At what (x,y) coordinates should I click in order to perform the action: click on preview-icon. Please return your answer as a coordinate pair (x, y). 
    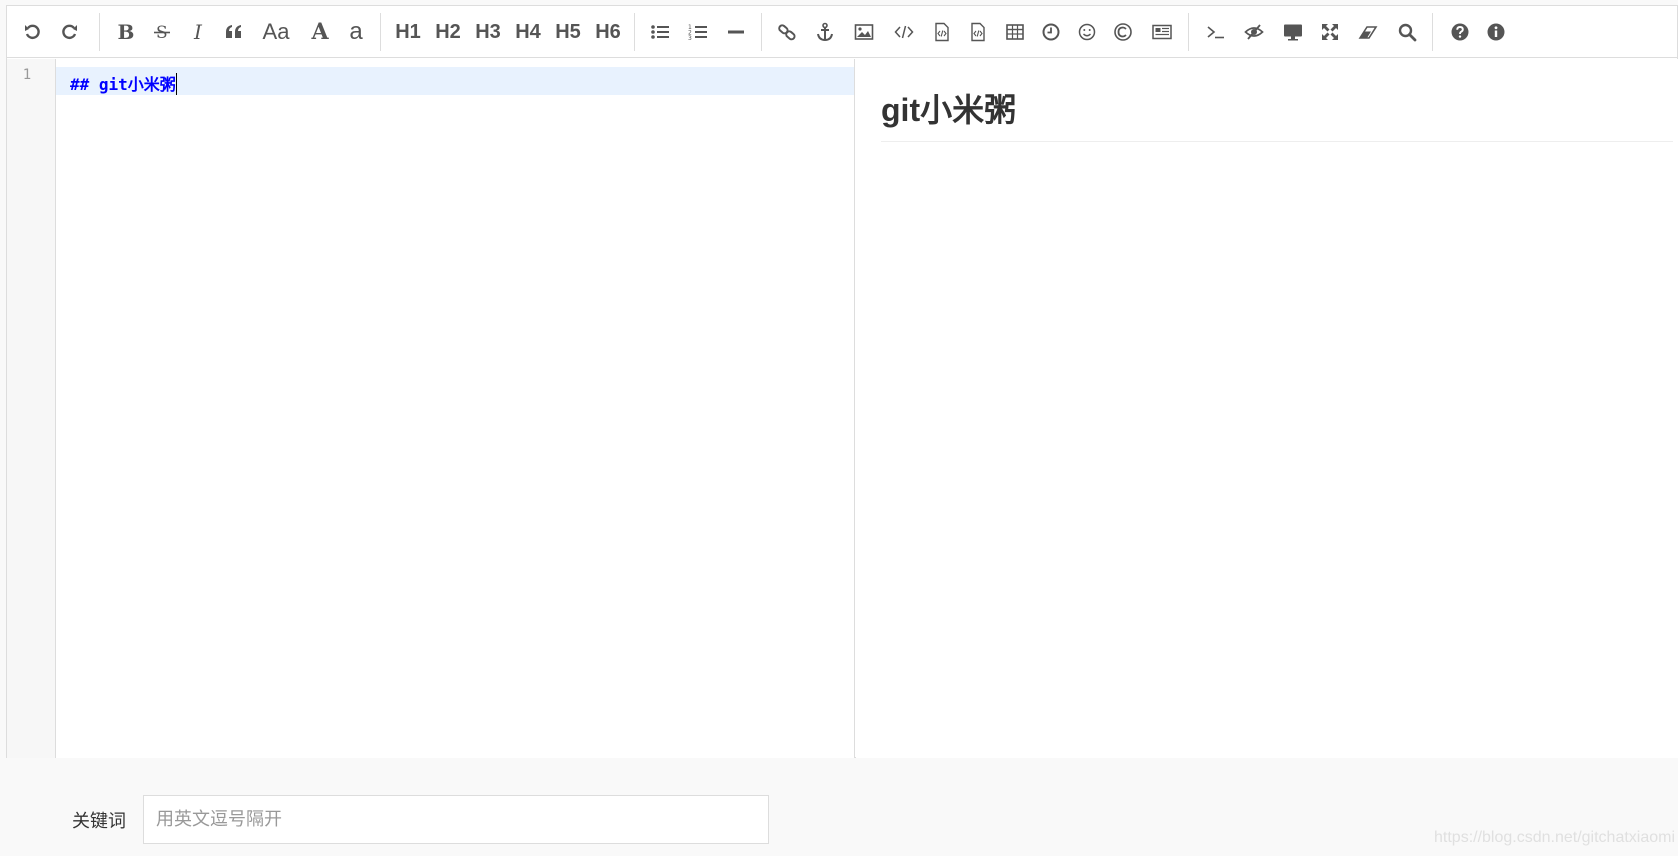
    Looking at the image, I should click on (1293, 32).